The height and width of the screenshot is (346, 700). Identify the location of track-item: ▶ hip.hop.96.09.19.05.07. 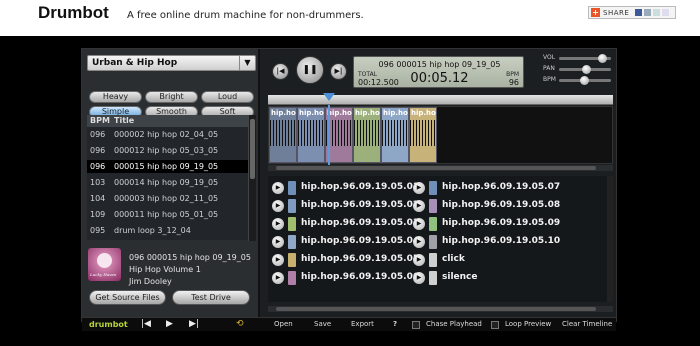
(493, 188).